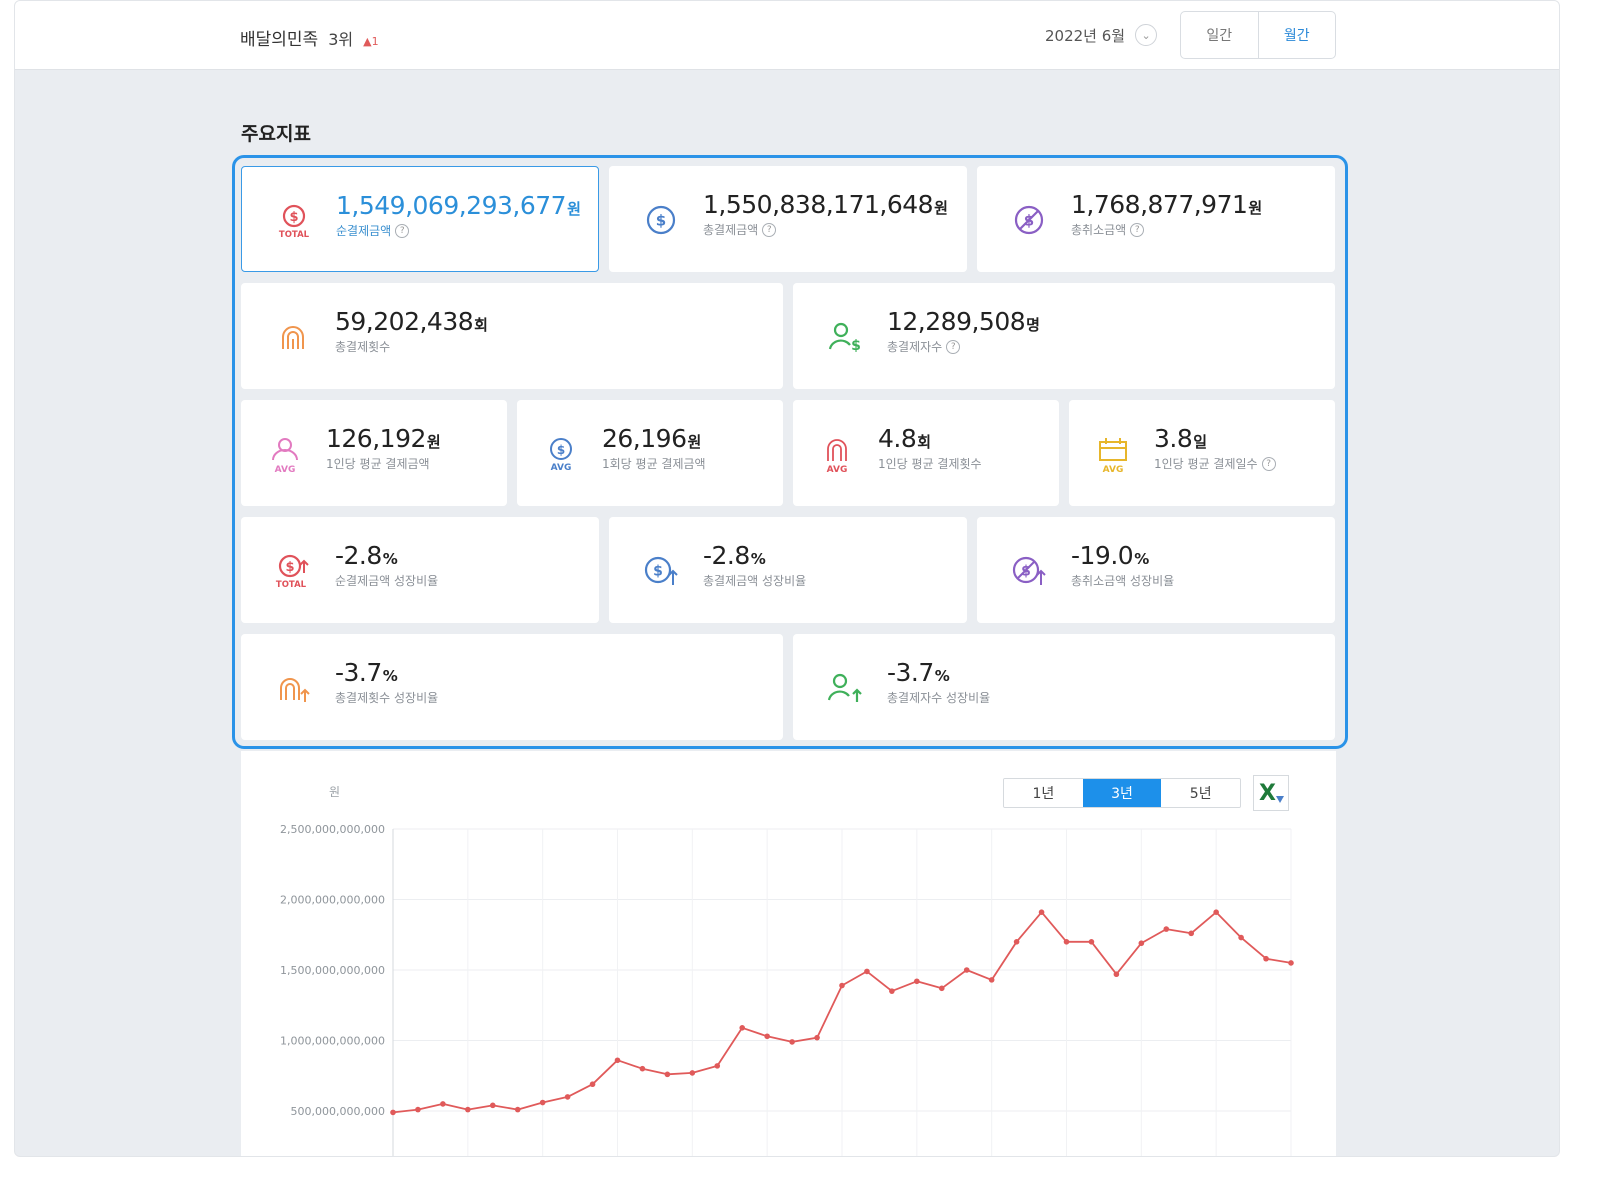 This screenshot has height=1197, width=1622. What do you see at coordinates (654, 464) in the screenshot?
I see `kpi-label-text: 1회당 평균 결제금액` at bounding box center [654, 464].